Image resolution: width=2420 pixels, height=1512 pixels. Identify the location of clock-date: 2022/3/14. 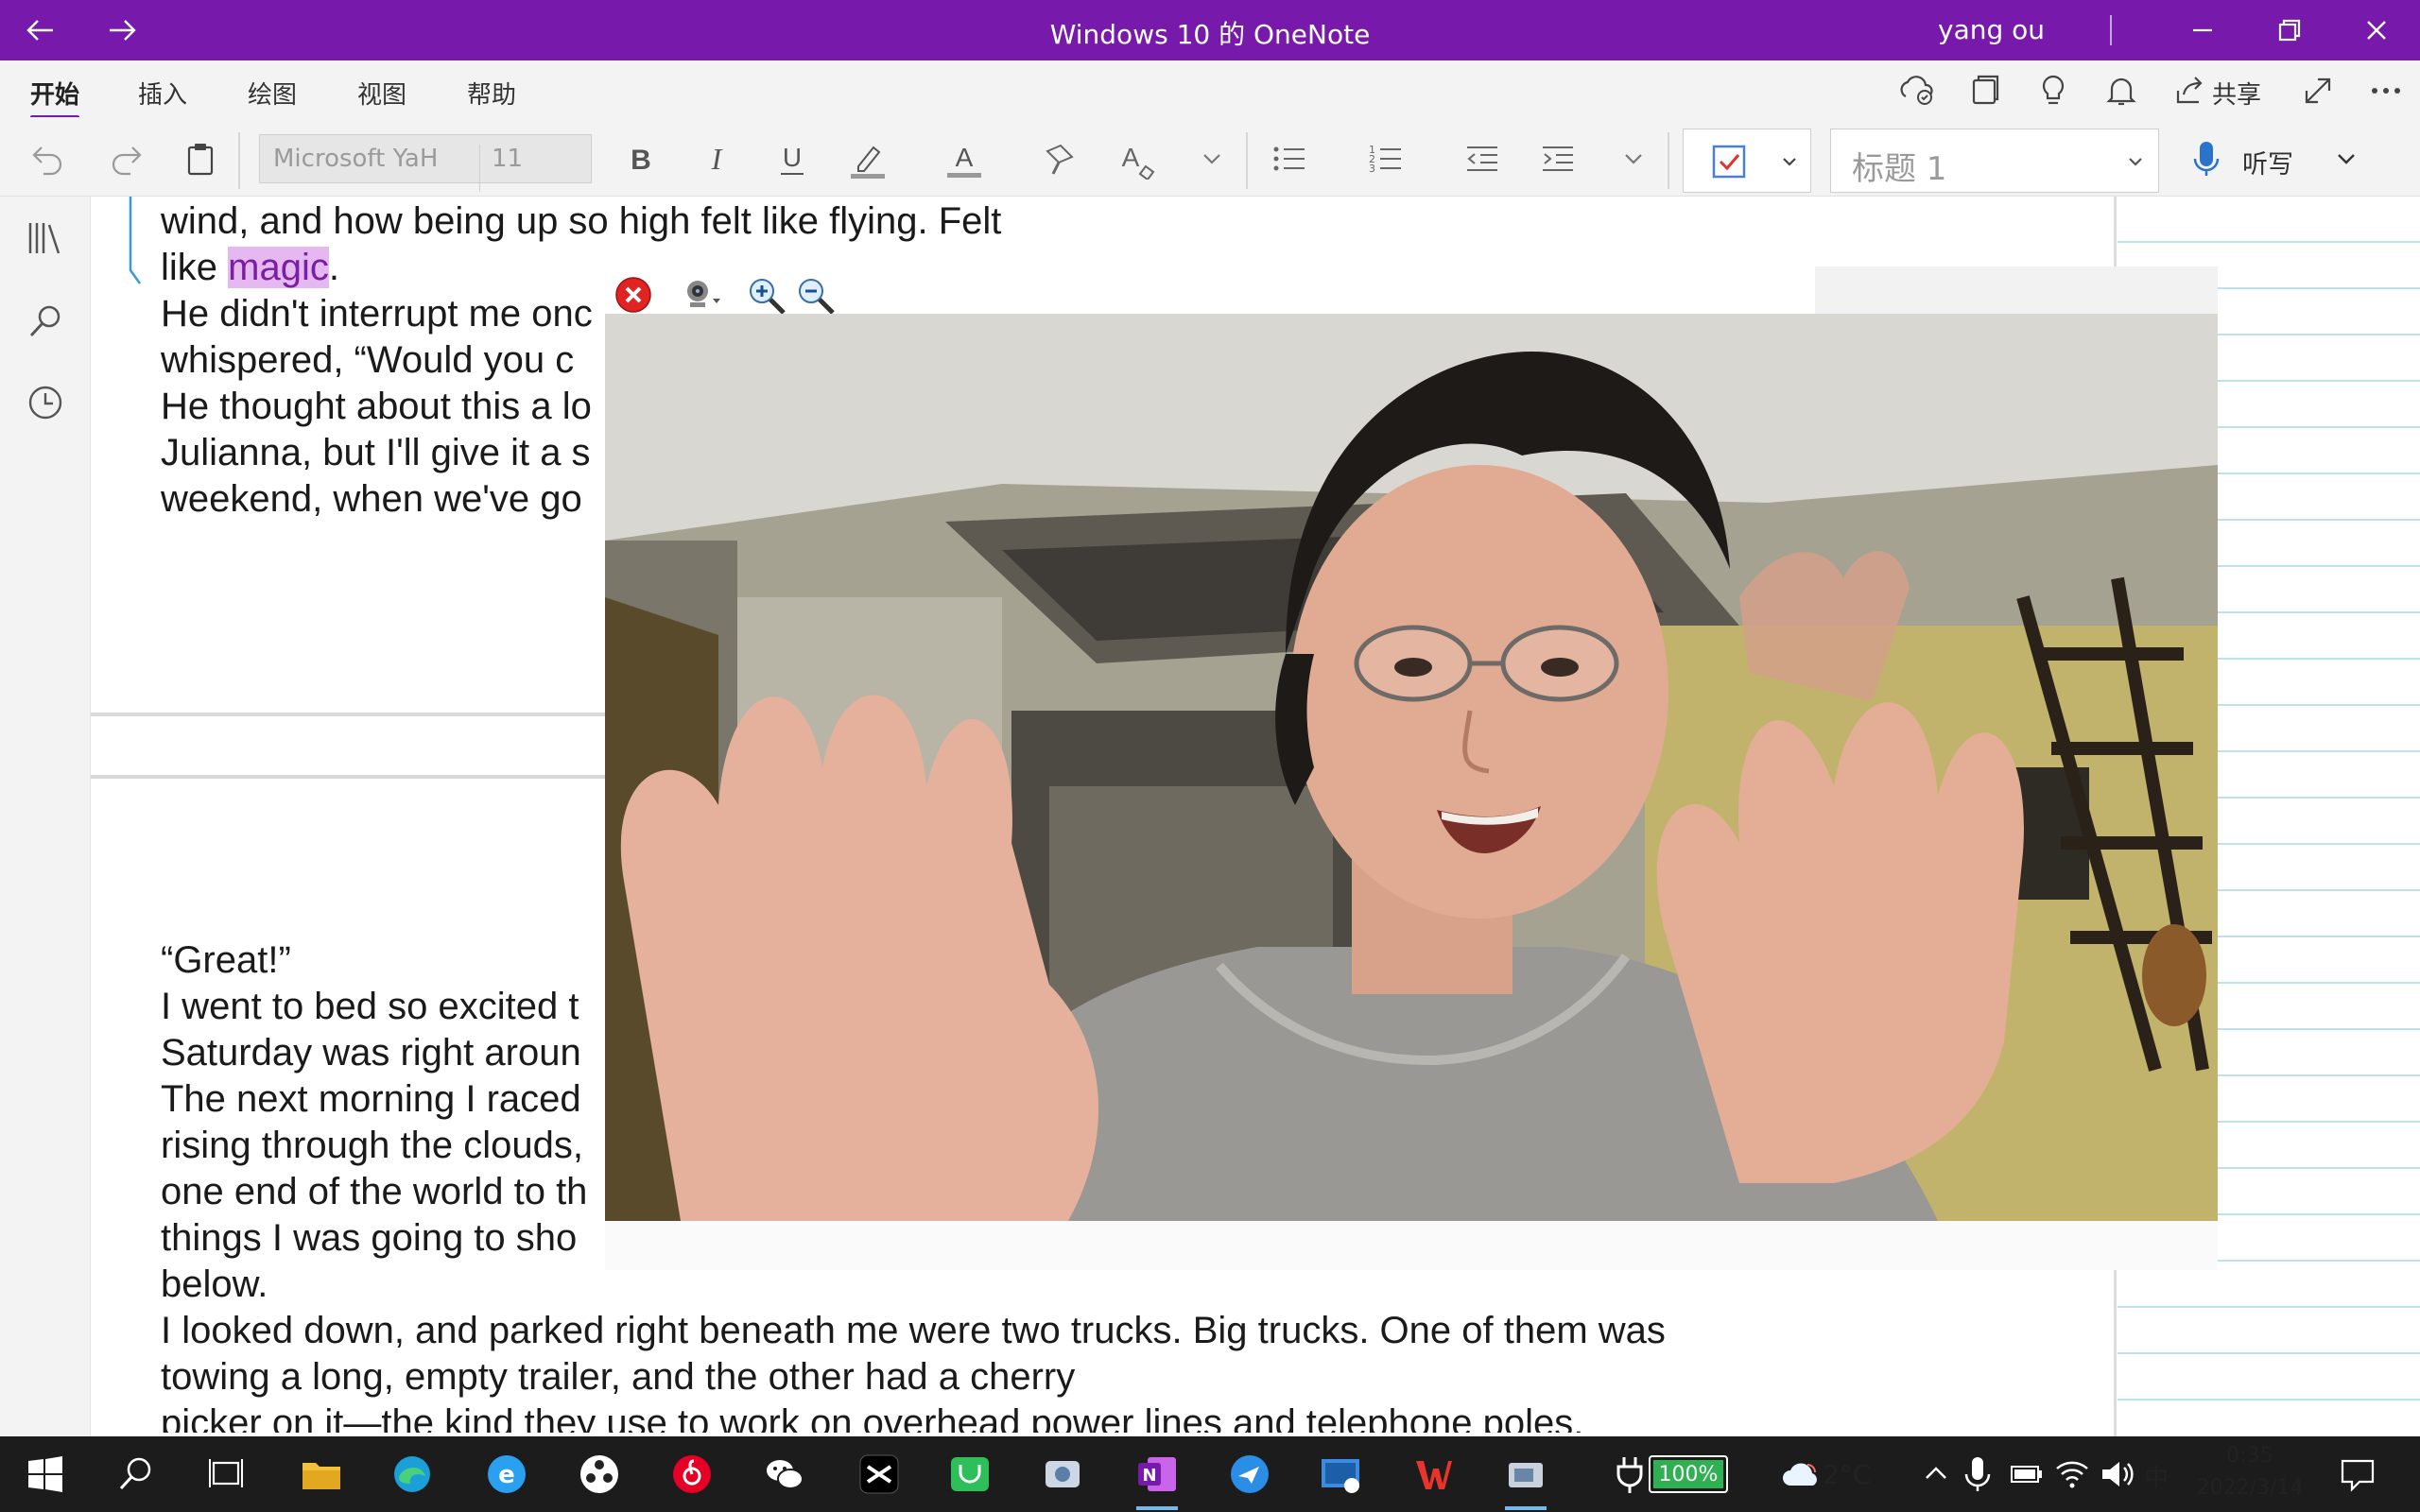
(2250, 1488).